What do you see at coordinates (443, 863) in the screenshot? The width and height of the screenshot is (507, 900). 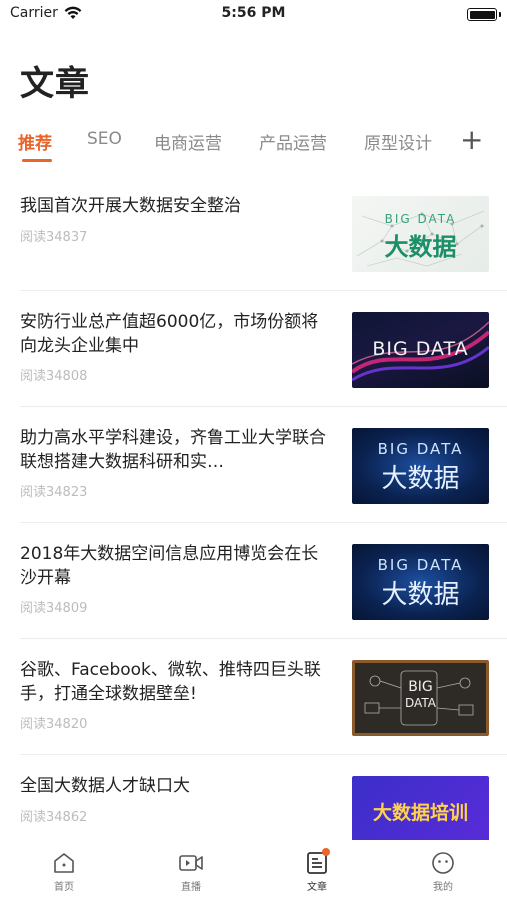 I see `profile-icon` at bounding box center [443, 863].